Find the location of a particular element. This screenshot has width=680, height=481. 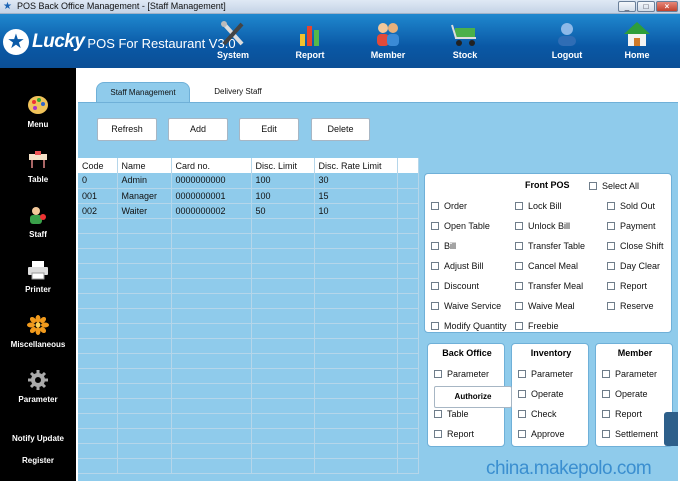

column-header-disc-limit: Disc. Limit is located at coordinates (283, 165).